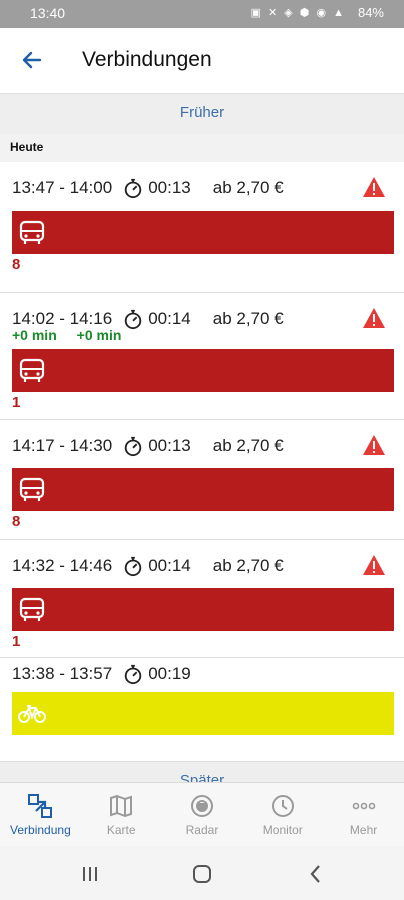 The width and height of the screenshot is (404, 900). What do you see at coordinates (62, 445) in the screenshot?
I see `connection-times: 14:17 - 14:30` at bounding box center [62, 445].